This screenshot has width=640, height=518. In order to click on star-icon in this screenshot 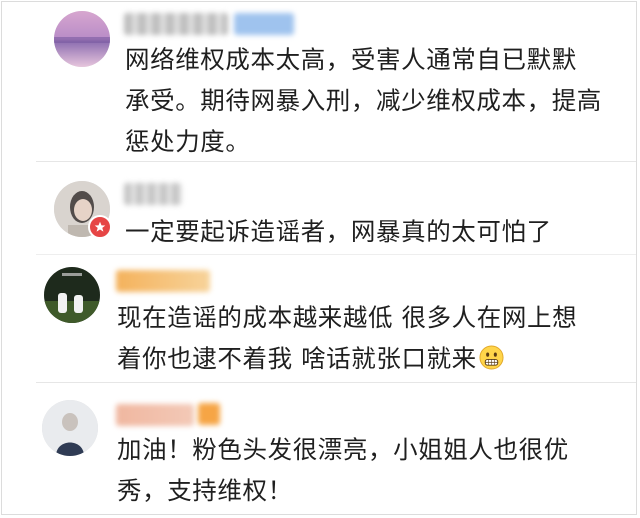, I will do `click(100, 226)`.